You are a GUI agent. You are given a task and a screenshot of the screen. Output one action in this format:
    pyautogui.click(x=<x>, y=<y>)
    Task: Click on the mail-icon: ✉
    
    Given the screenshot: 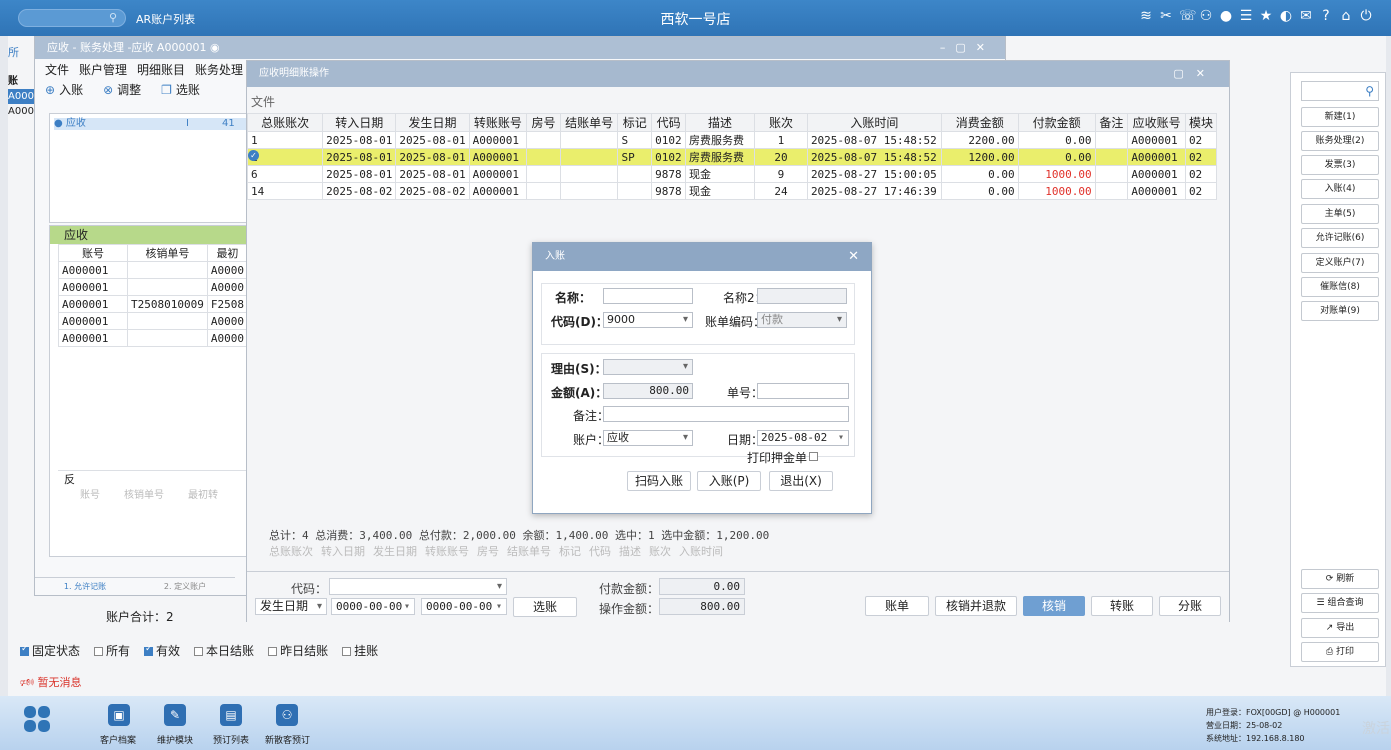 What is the action you would take?
    pyautogui.click(x=1306, y=16)
    